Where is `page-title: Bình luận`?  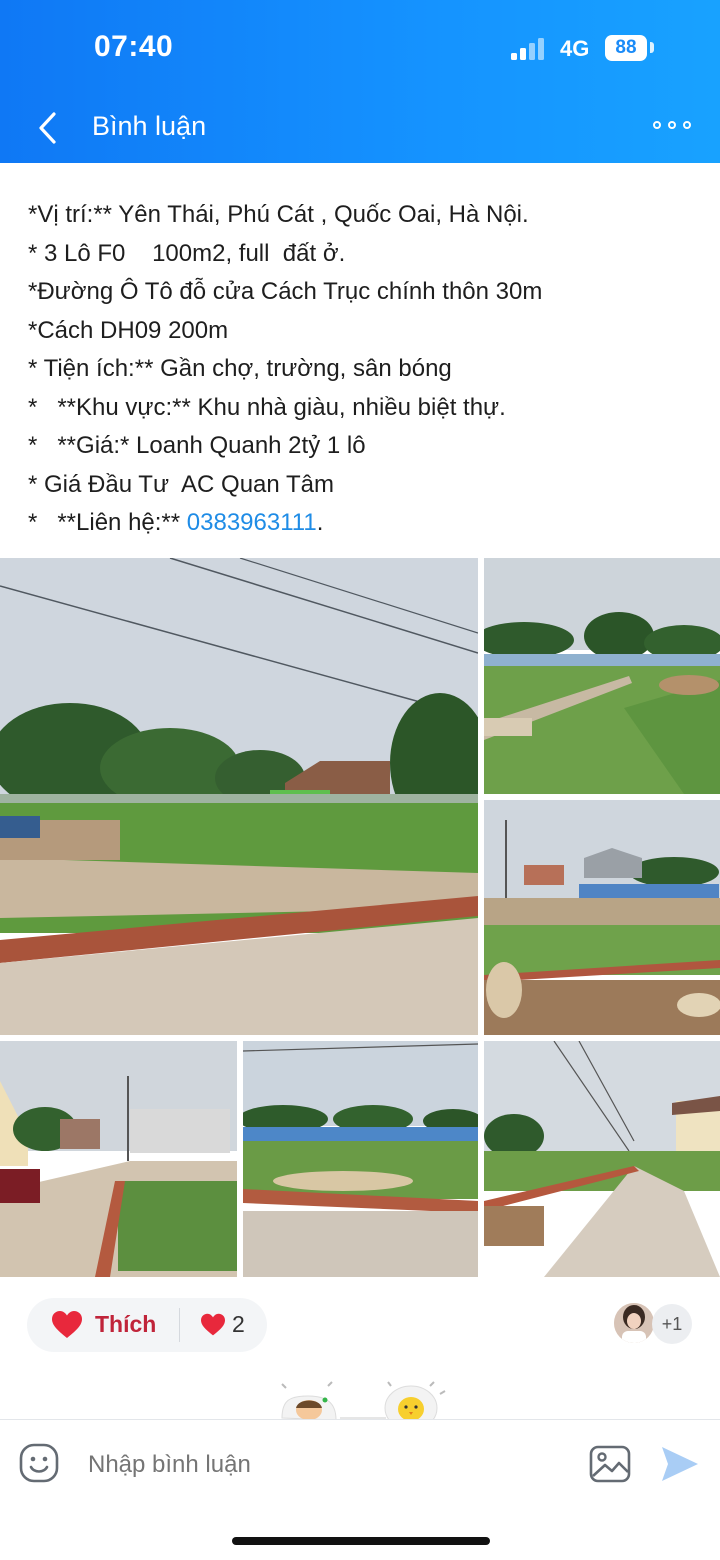
page-title: Bình luận is located at coordinates (149, 126).